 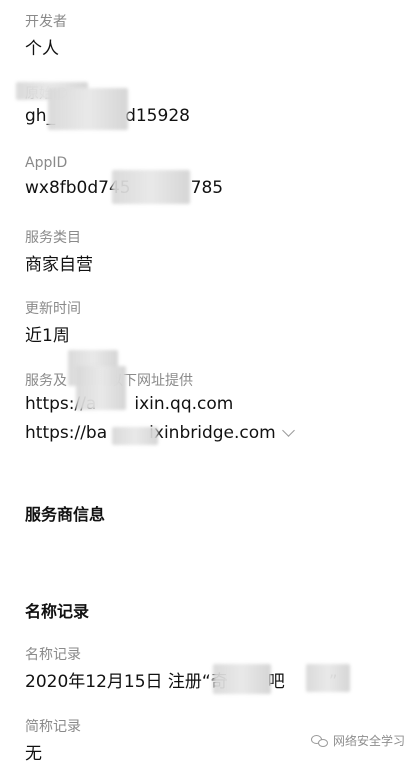 I want to click on name-record-label: 名称记录, so click(x=53, y=655).